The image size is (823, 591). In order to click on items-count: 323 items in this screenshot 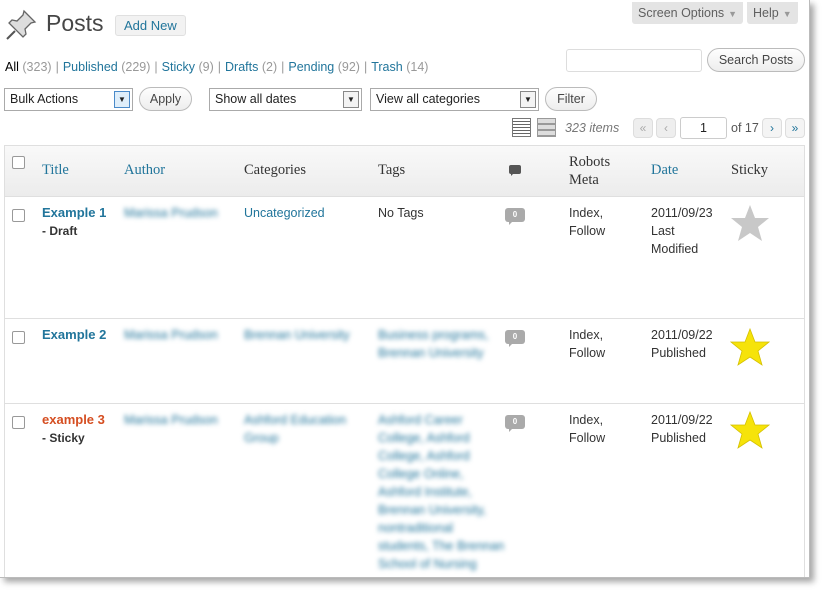, I will do `click(592, 128)`.